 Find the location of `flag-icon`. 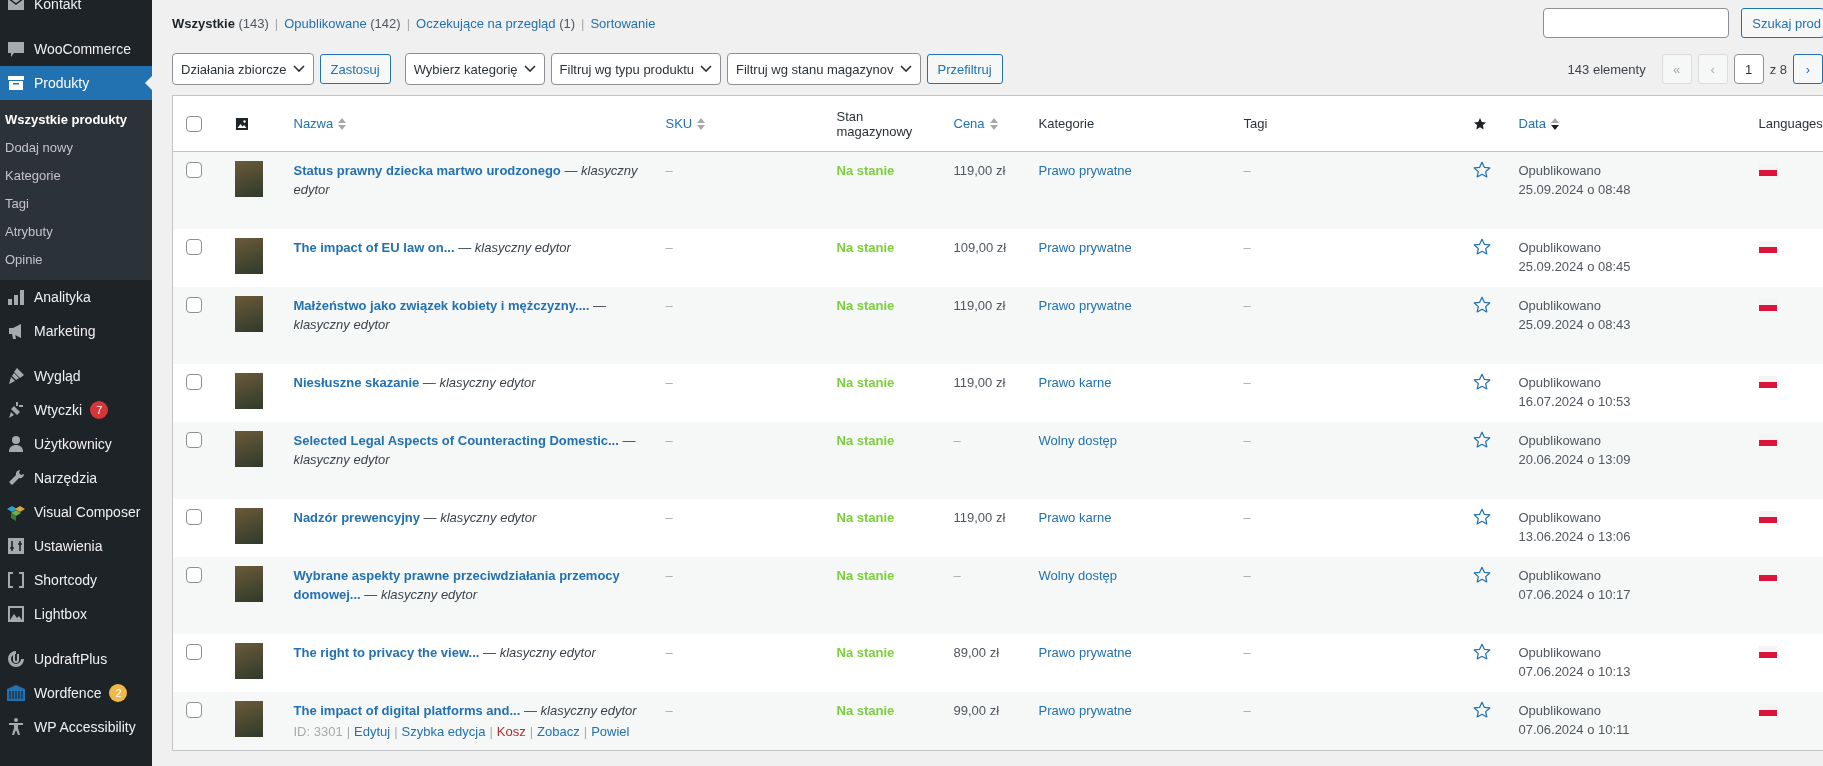

flag-icon is located at coordinates (1767, 247).